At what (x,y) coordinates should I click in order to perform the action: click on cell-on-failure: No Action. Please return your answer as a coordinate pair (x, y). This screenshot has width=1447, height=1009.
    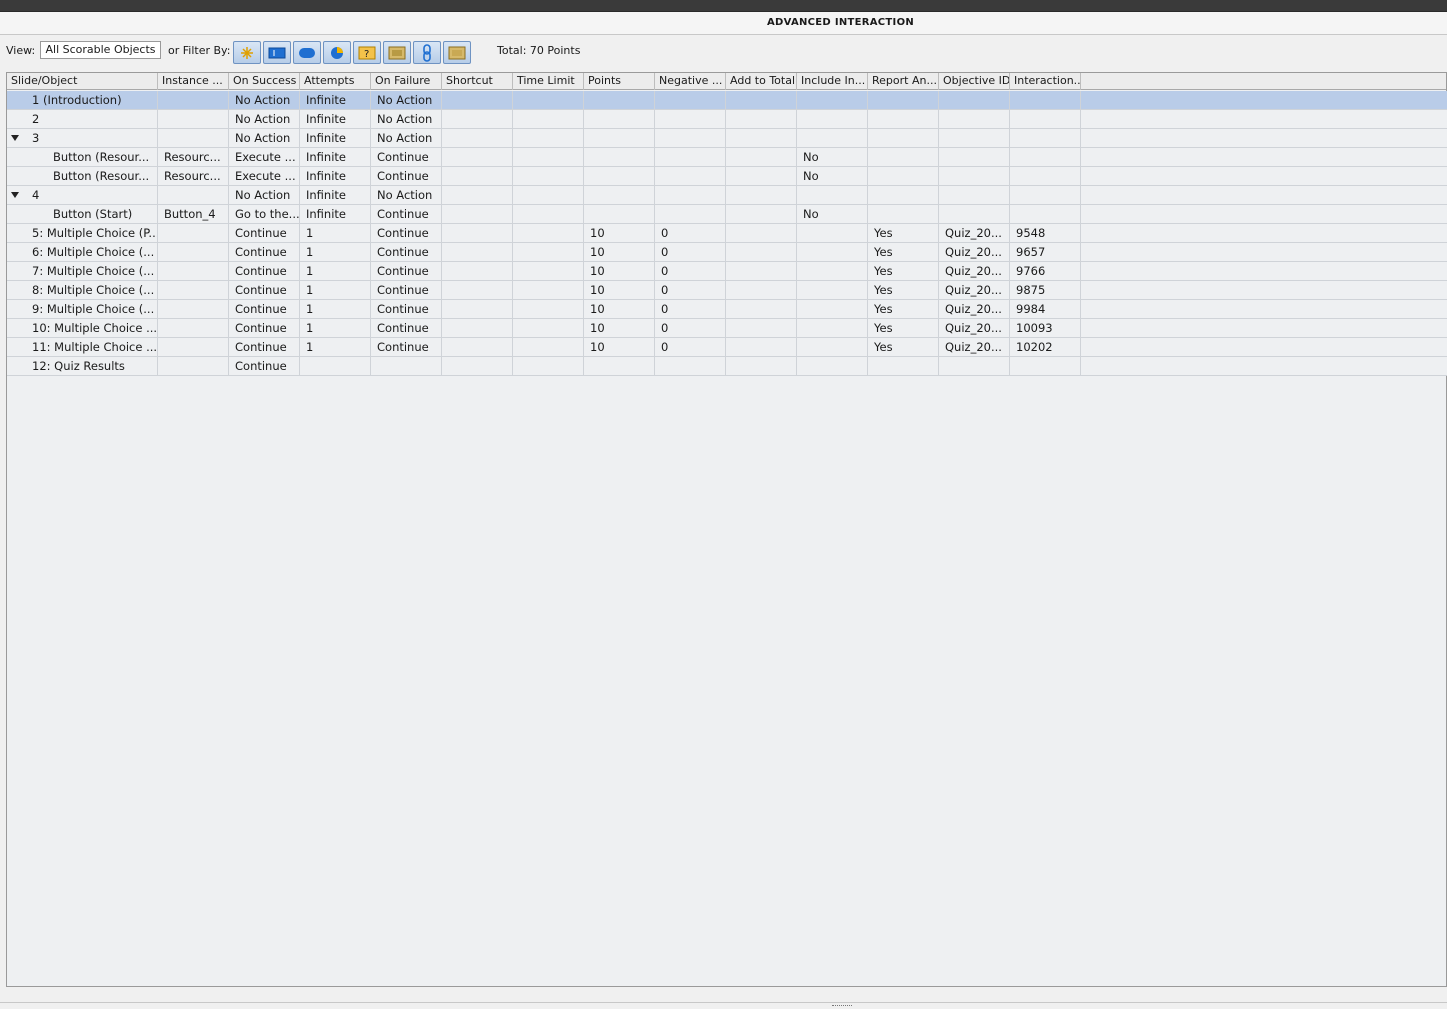
    Looking at the image, I should click on (406, 195).